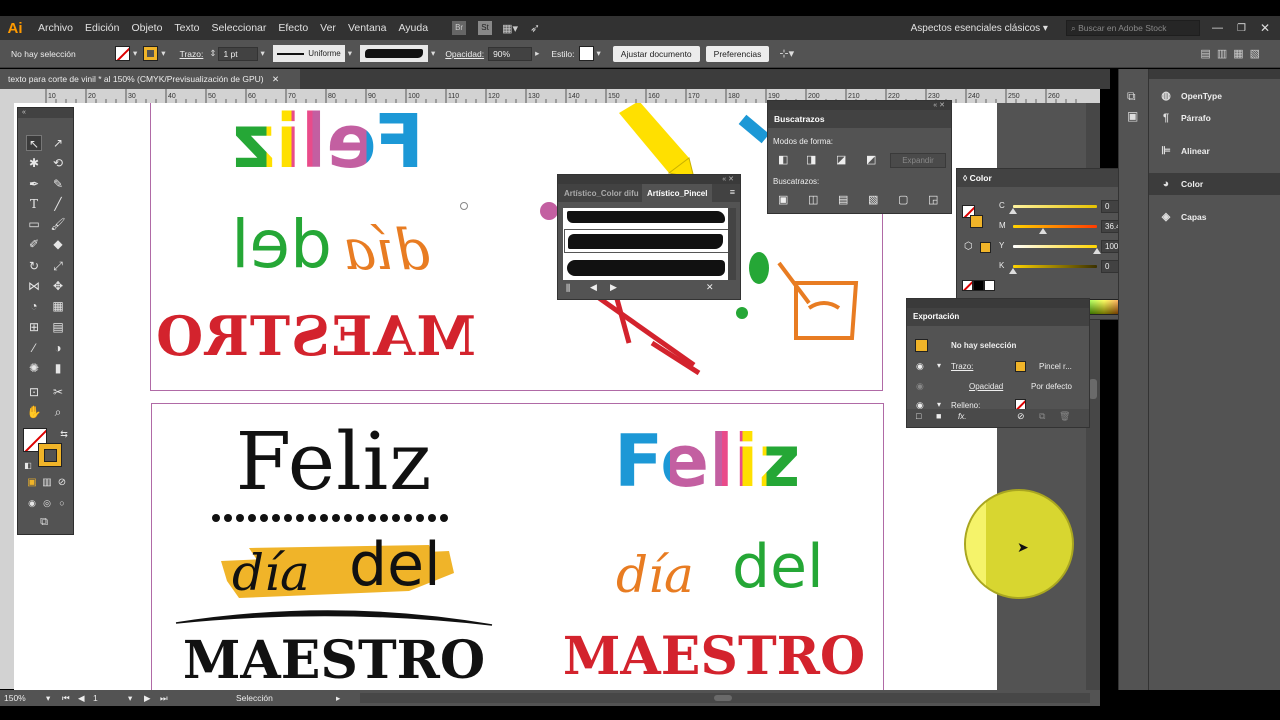 The width and height of the screenshot is (1280, 720). What do you see at coordinates (656, 53) in the screenshot?
I see `adjust-document-button: Ajustar documento` at bounding box center [656, 53].